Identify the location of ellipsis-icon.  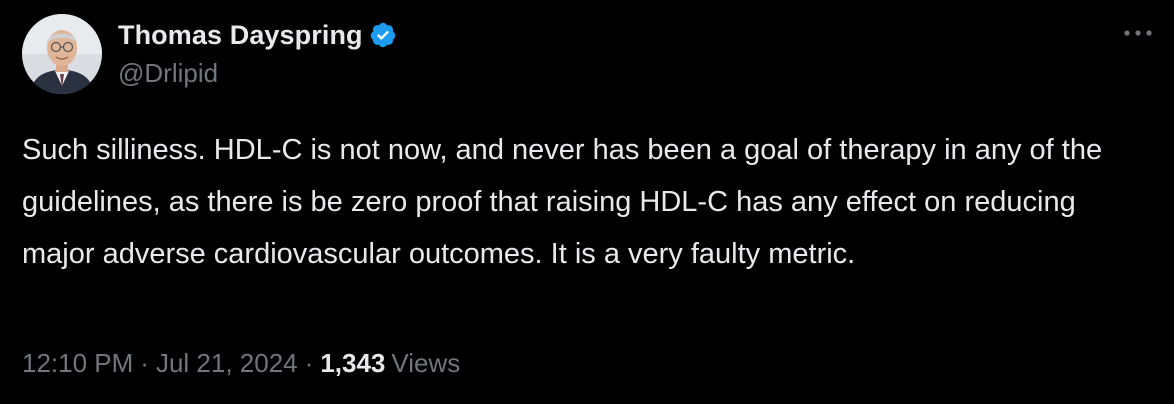
(1138, 33).